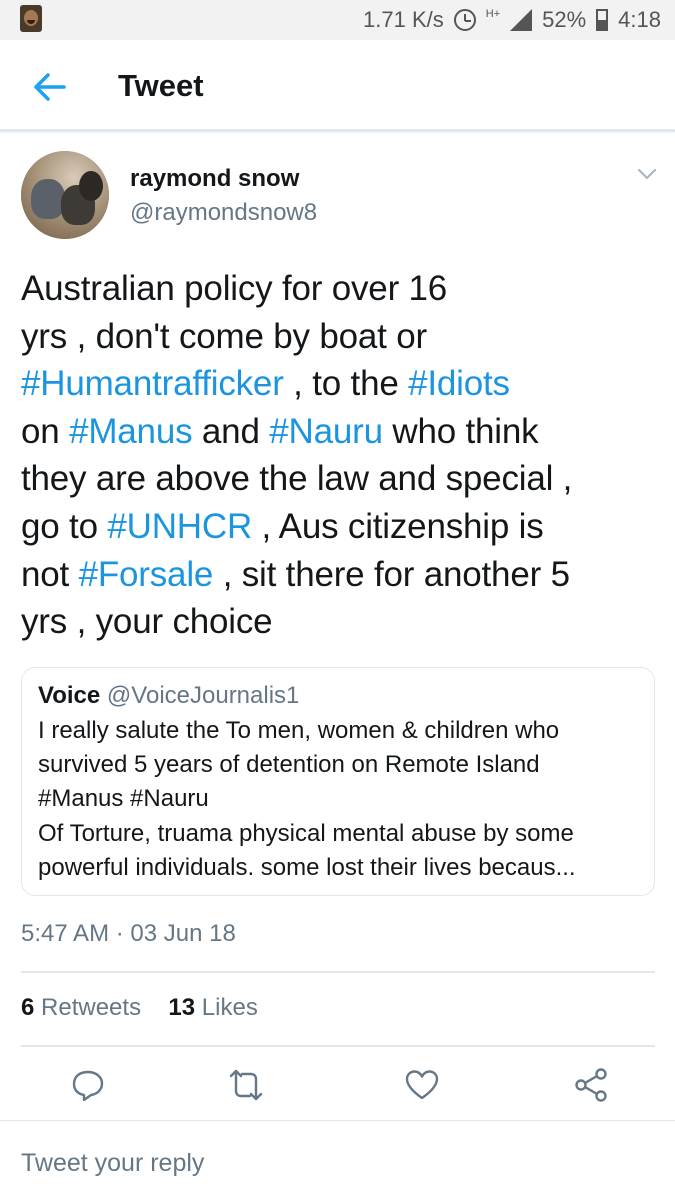 This screenshot has width=675, height=1200. Describe the element at coordinates (460, 431) in the screenshot. I see `tweet-text-segment: who think` at that location.